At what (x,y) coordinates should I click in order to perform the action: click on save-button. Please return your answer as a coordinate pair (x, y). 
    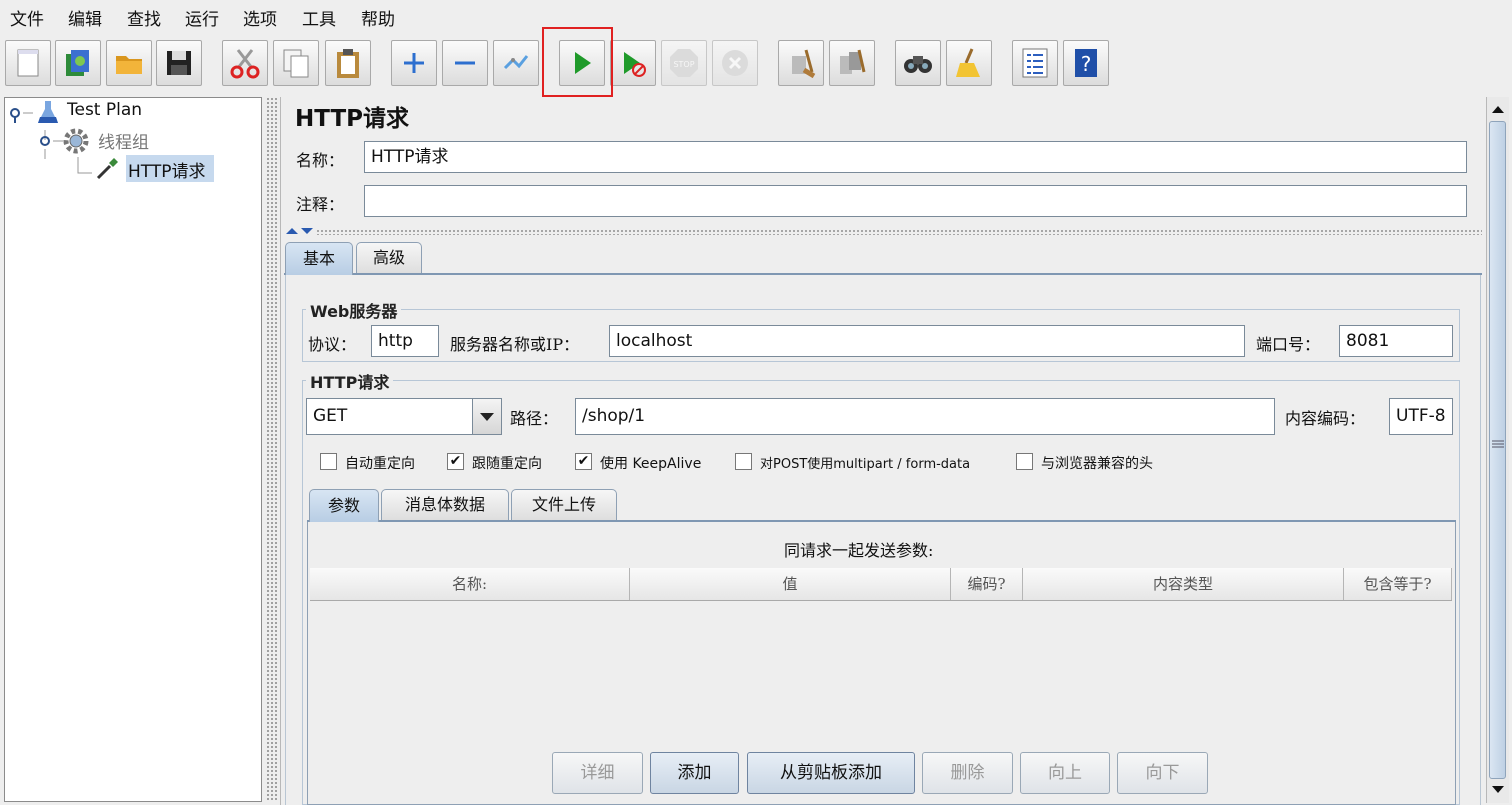
    Looking at the image, I should click on (179, 63).